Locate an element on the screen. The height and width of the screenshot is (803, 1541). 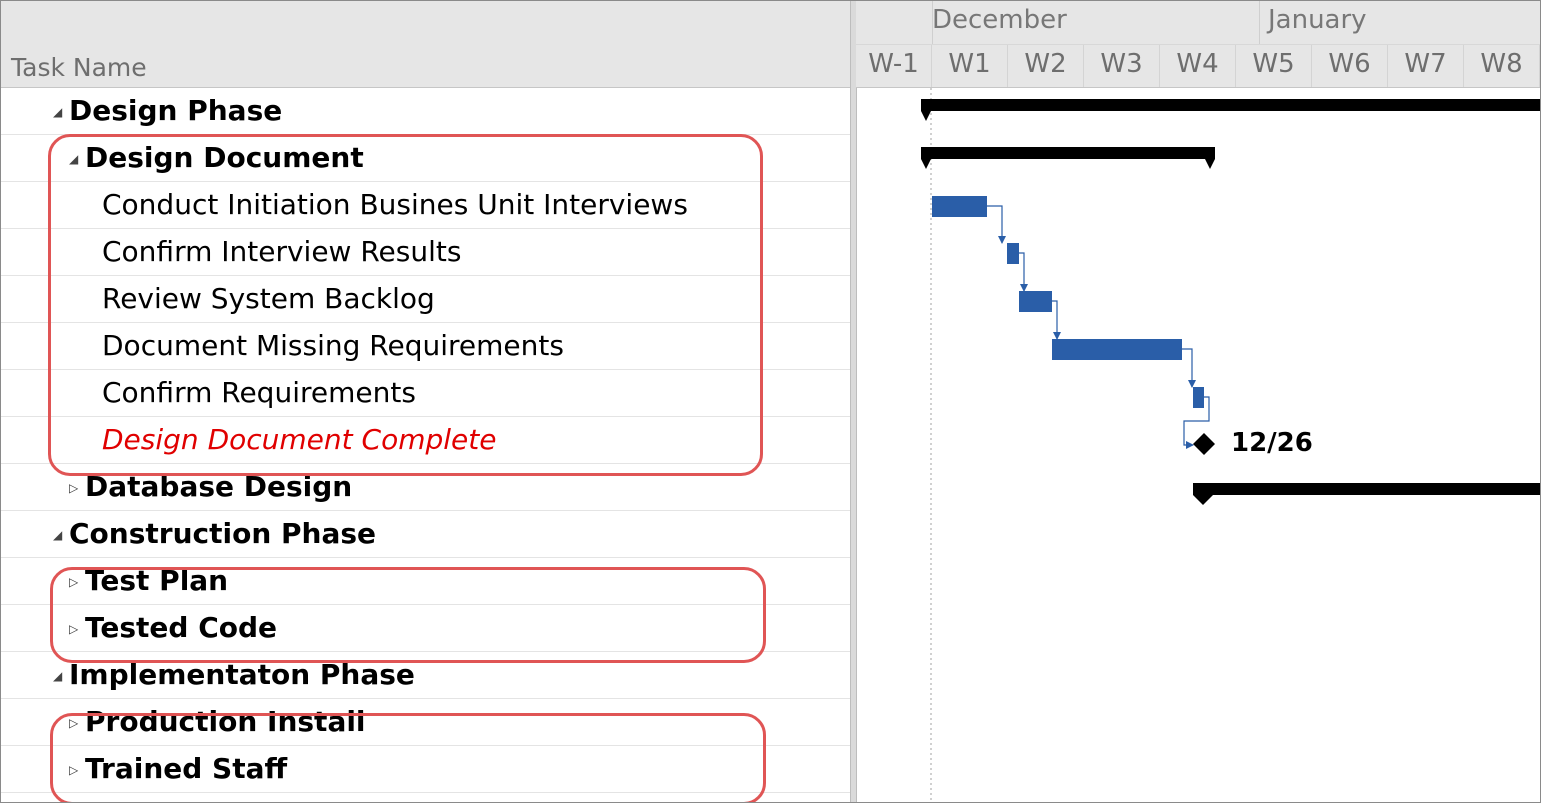
week-label-w5: W5 is located at coordinates (1274, 66).